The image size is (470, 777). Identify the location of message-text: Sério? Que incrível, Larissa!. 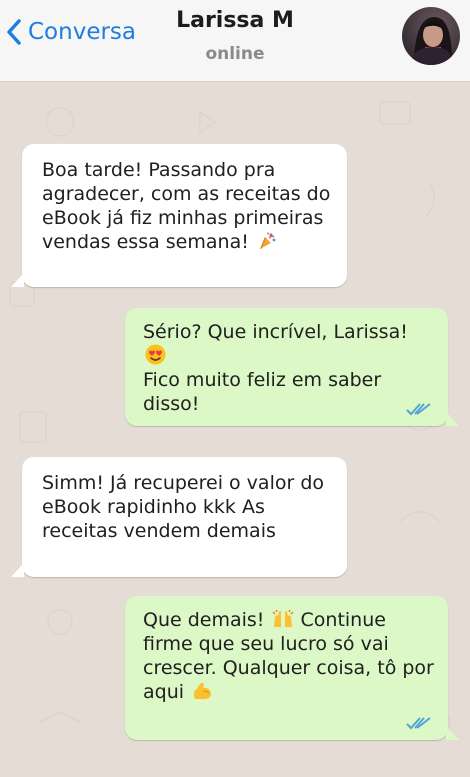
(275, 332).